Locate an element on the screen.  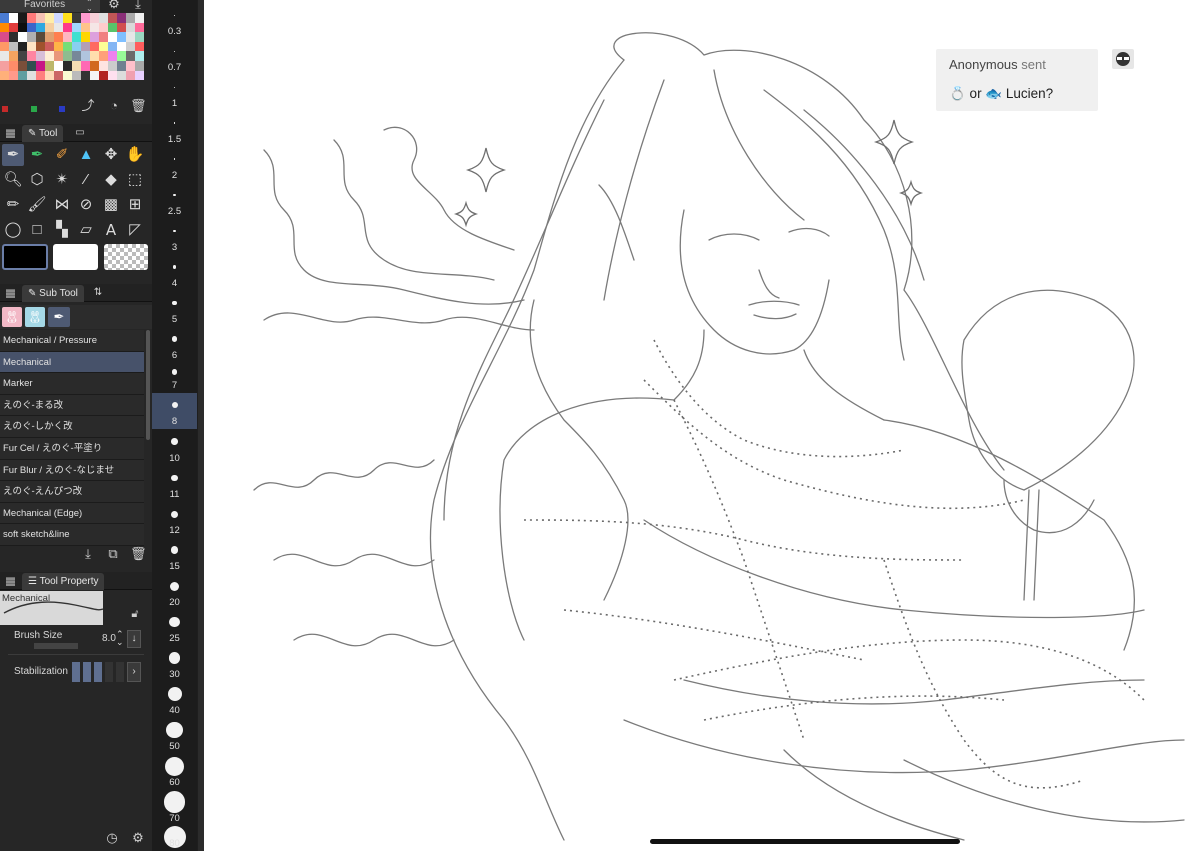
brush-size-option: 20 is located at coordinates (174, 592).